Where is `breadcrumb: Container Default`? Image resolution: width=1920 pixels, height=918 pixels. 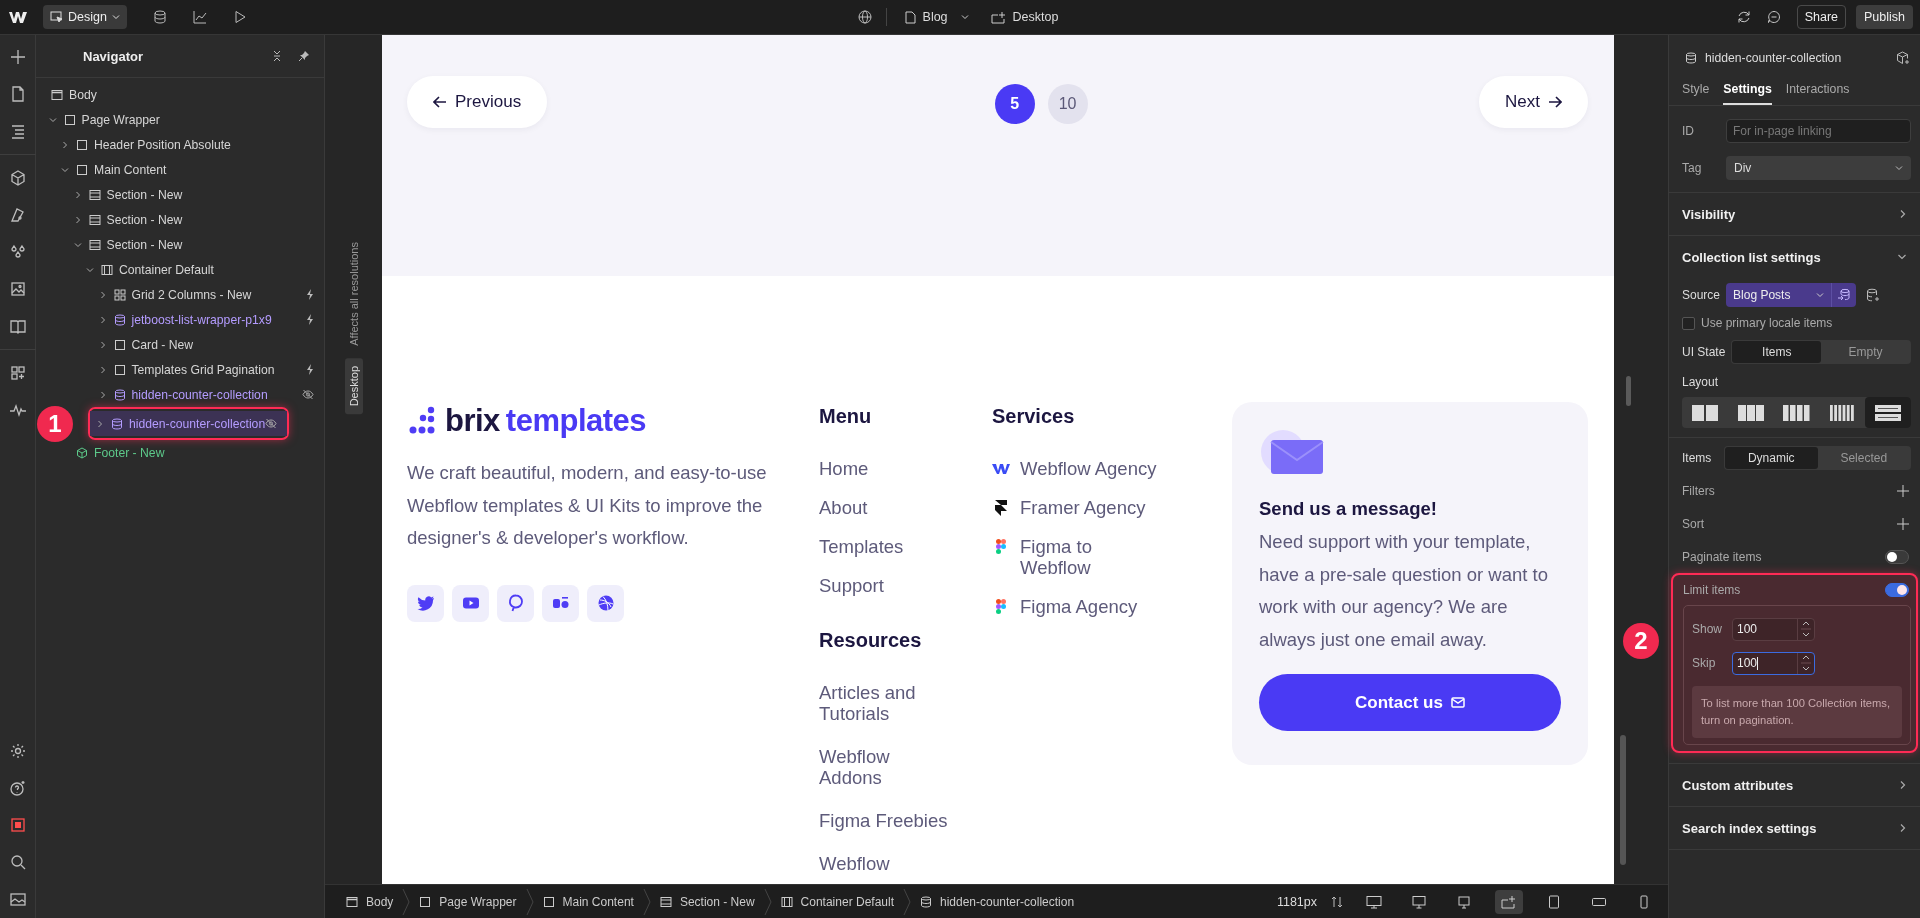
breadcrumb: Container Default is located at coordinates (837, 901).